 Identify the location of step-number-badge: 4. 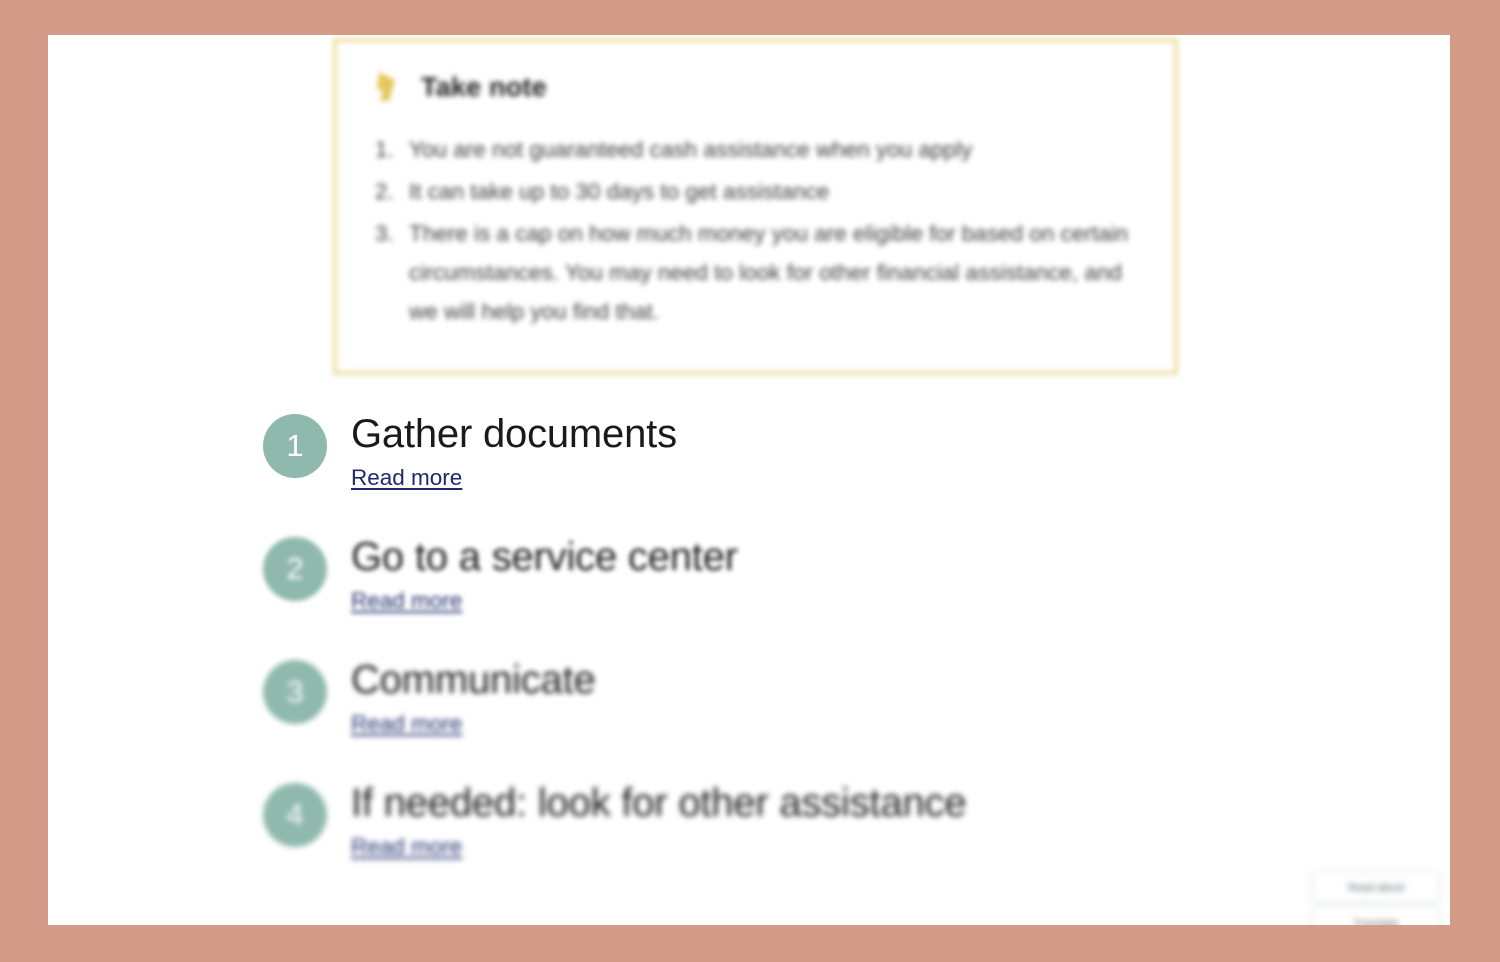
(295, 815).